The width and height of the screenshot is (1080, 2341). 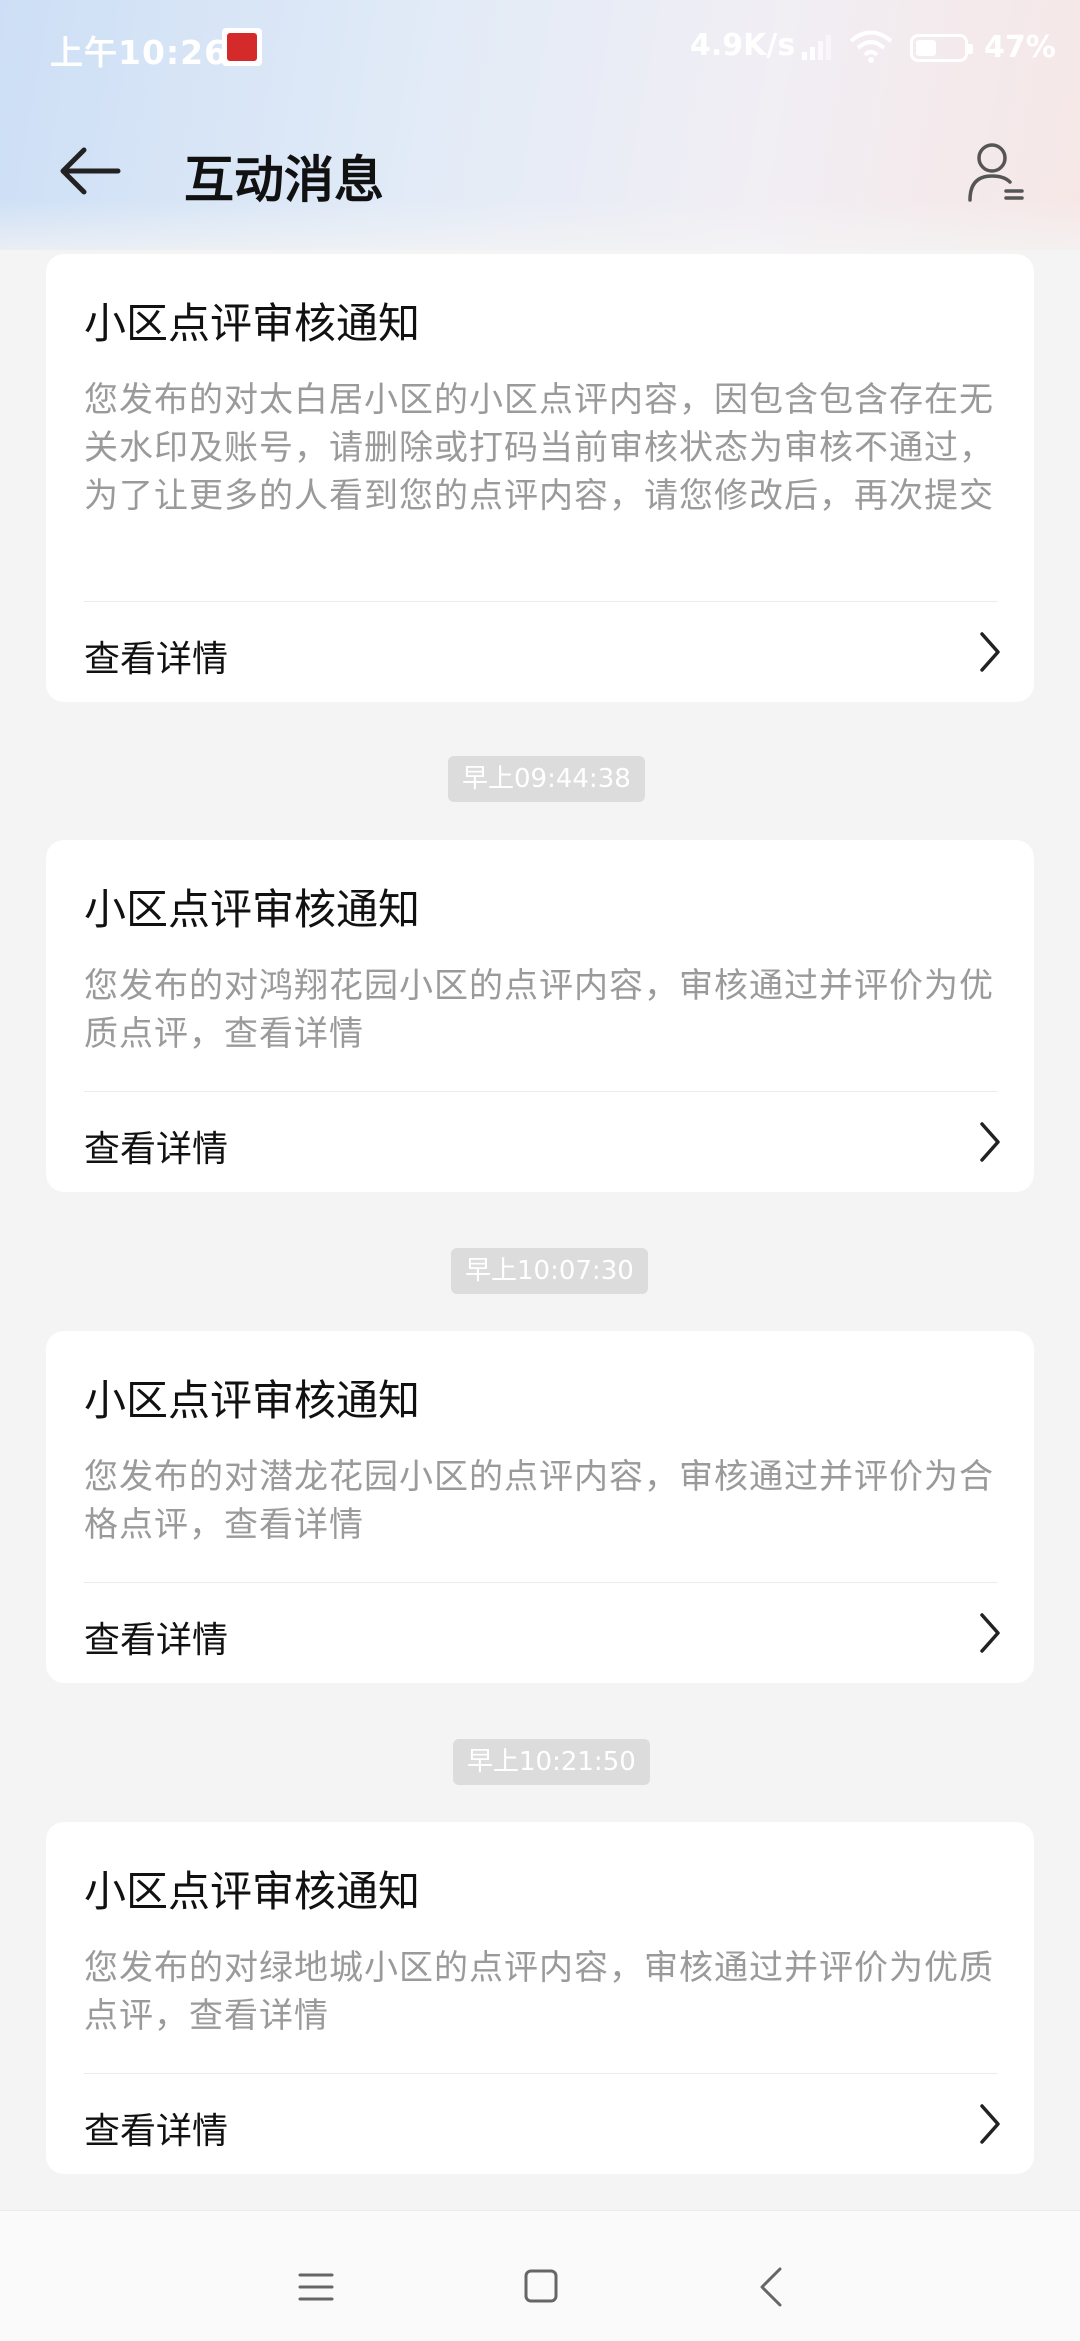 I want to click on user-list-icon, so click(x=996, y=172).